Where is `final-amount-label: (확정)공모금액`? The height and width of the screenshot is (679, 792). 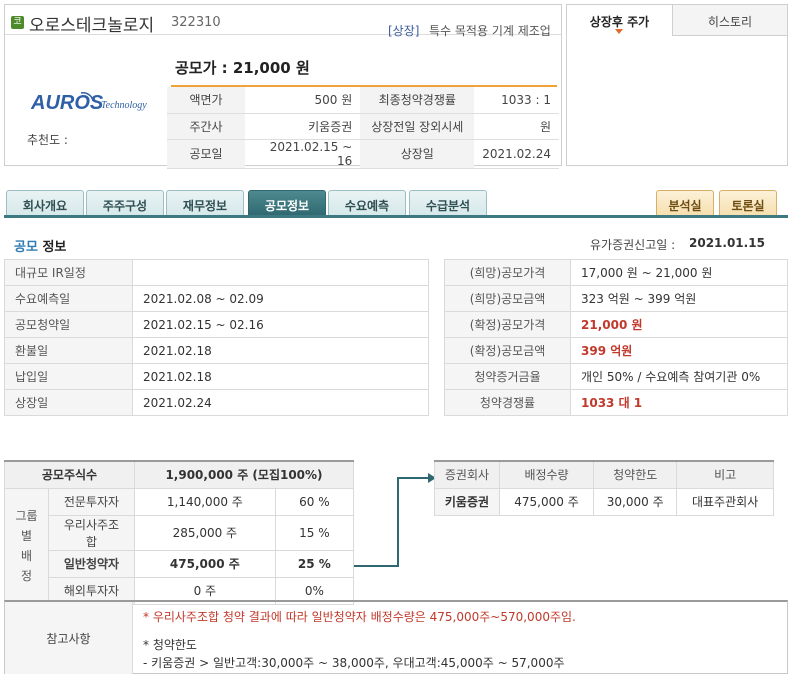 final-amount-label: (확정)공모금액 is located at coordinates (507, 350).